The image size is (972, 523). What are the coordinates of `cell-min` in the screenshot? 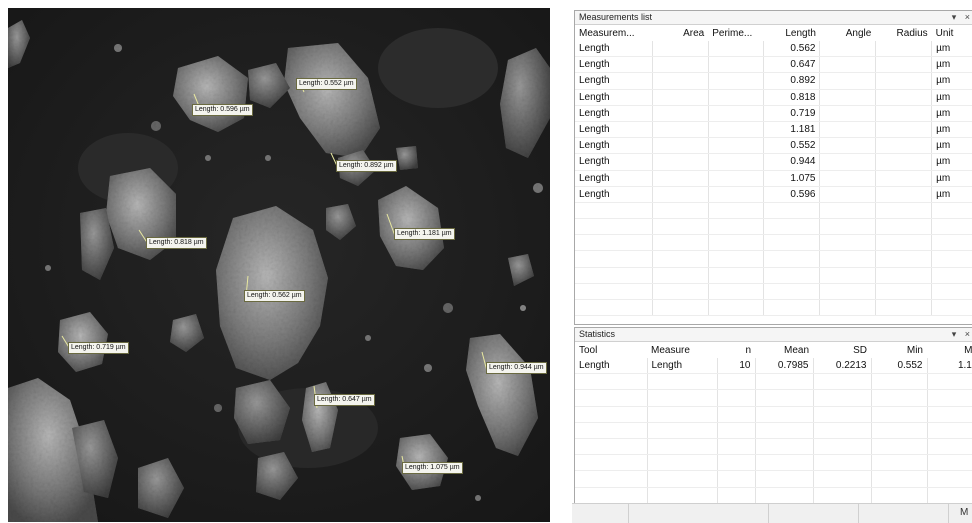 It's located at (898, 463).